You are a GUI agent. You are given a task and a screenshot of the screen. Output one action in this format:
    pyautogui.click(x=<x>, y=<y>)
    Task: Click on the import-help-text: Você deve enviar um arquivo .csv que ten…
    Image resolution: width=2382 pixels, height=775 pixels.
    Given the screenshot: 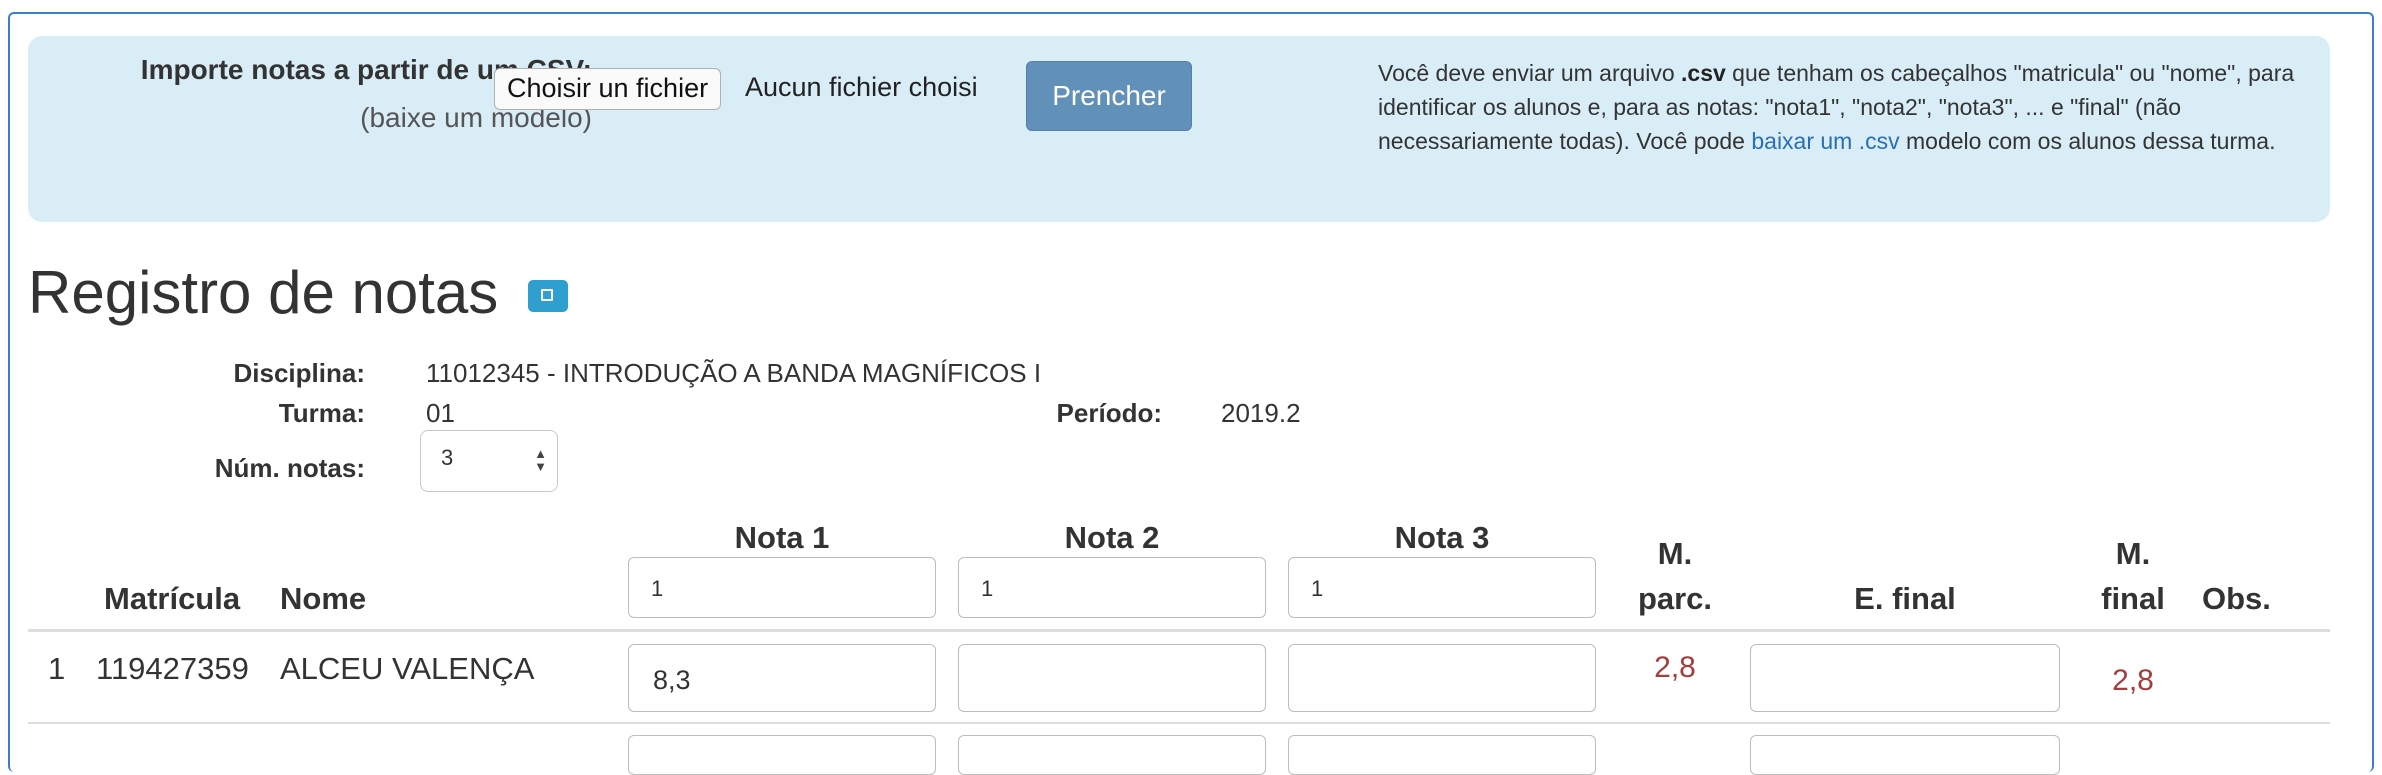 What is the action you would take?
    pyautogui.click(x=1836, y=107)
    